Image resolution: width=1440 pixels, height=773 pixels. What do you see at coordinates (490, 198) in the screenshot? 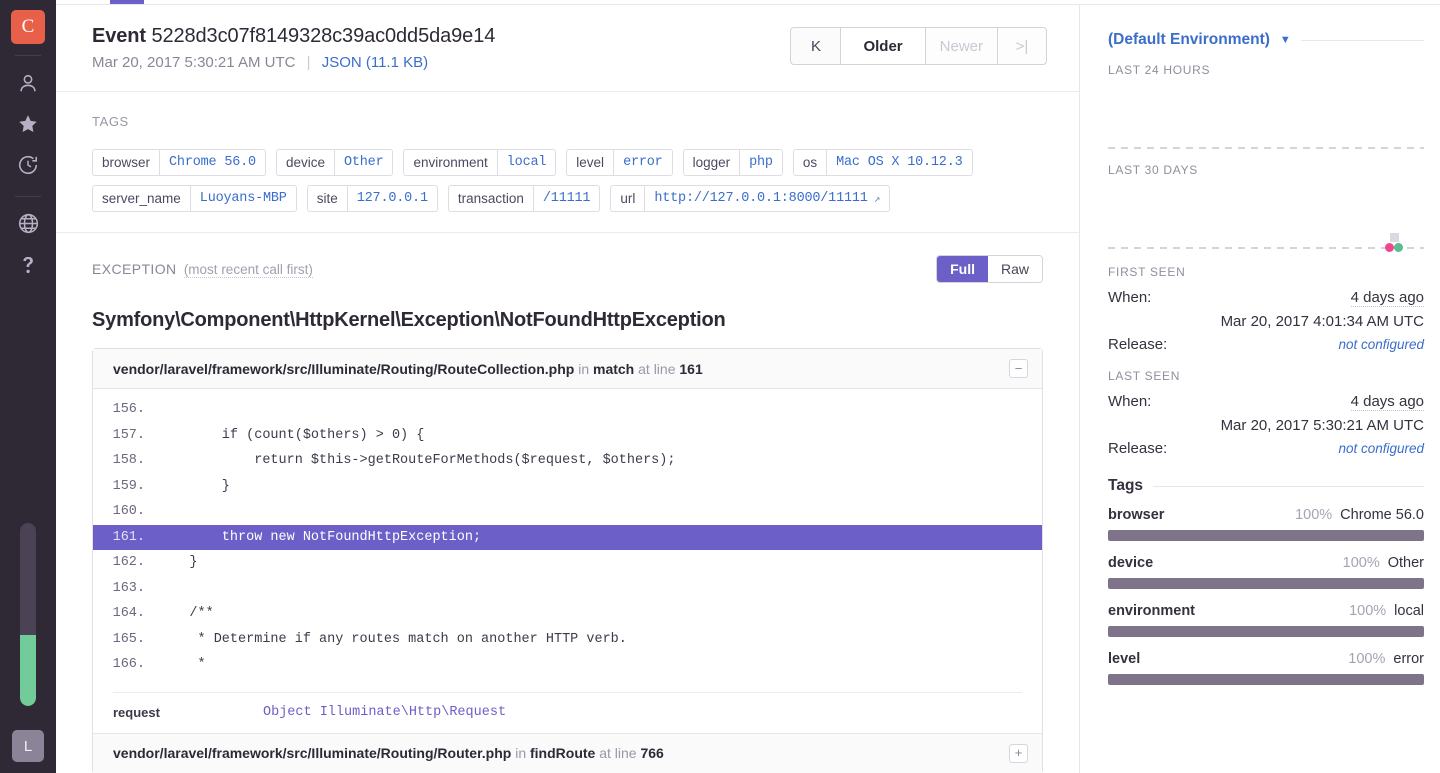
I see `tag-key: transaction` at bounding box center [490, 198].